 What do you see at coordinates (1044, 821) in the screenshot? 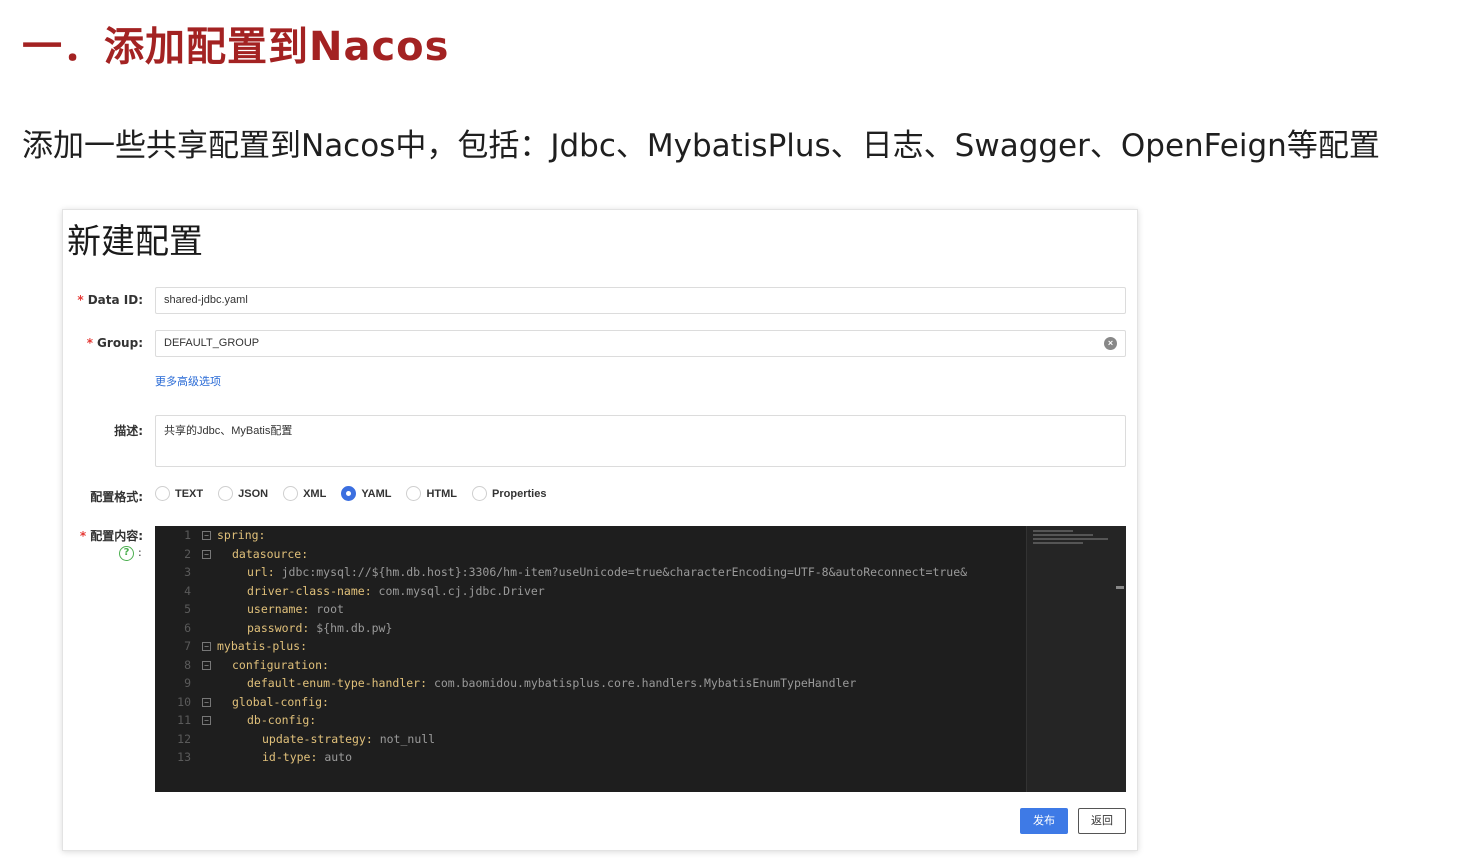
I see `publish-button: 发布` at bounding box center [1044, 821].